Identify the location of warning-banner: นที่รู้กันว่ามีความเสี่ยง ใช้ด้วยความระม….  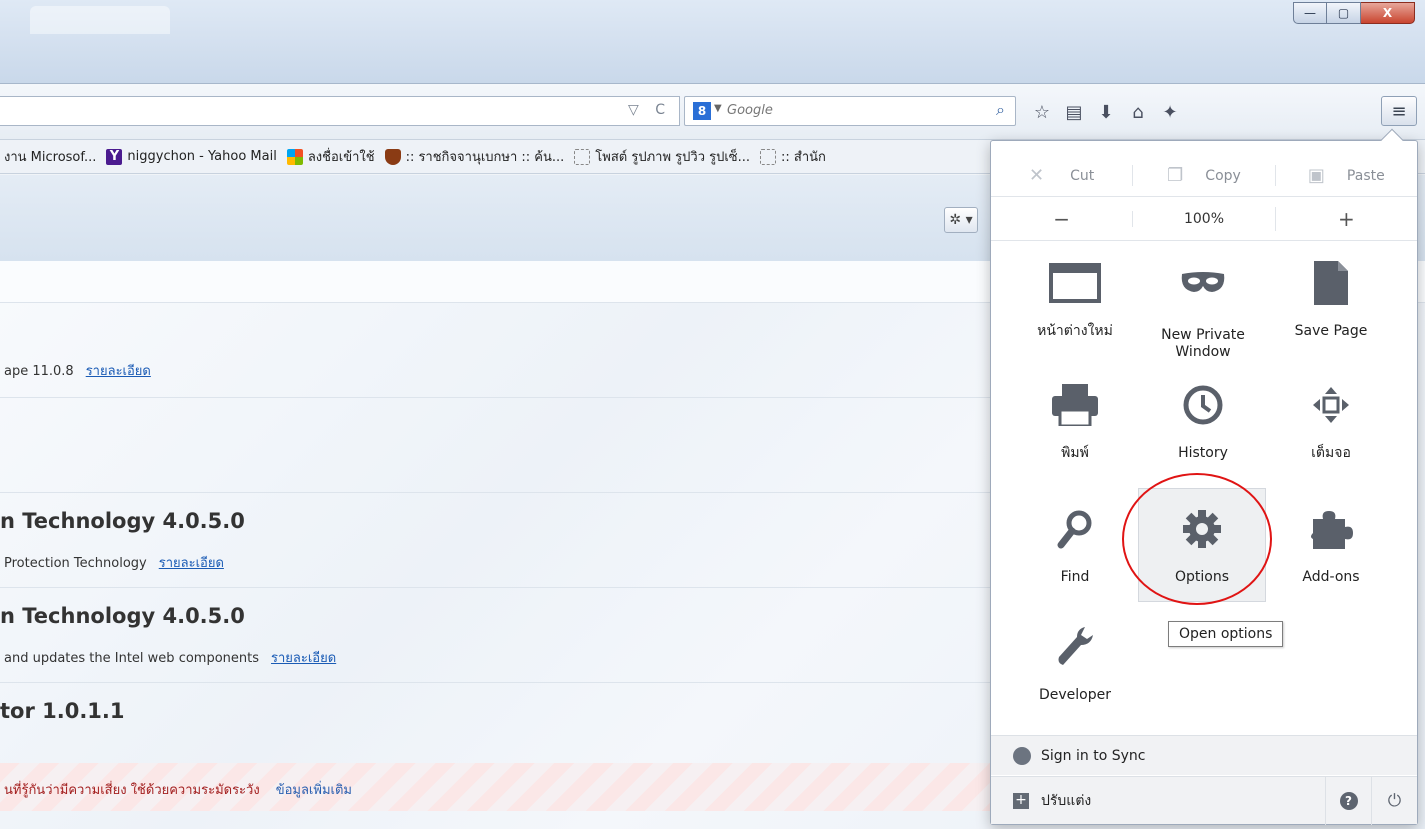
(500, 787).